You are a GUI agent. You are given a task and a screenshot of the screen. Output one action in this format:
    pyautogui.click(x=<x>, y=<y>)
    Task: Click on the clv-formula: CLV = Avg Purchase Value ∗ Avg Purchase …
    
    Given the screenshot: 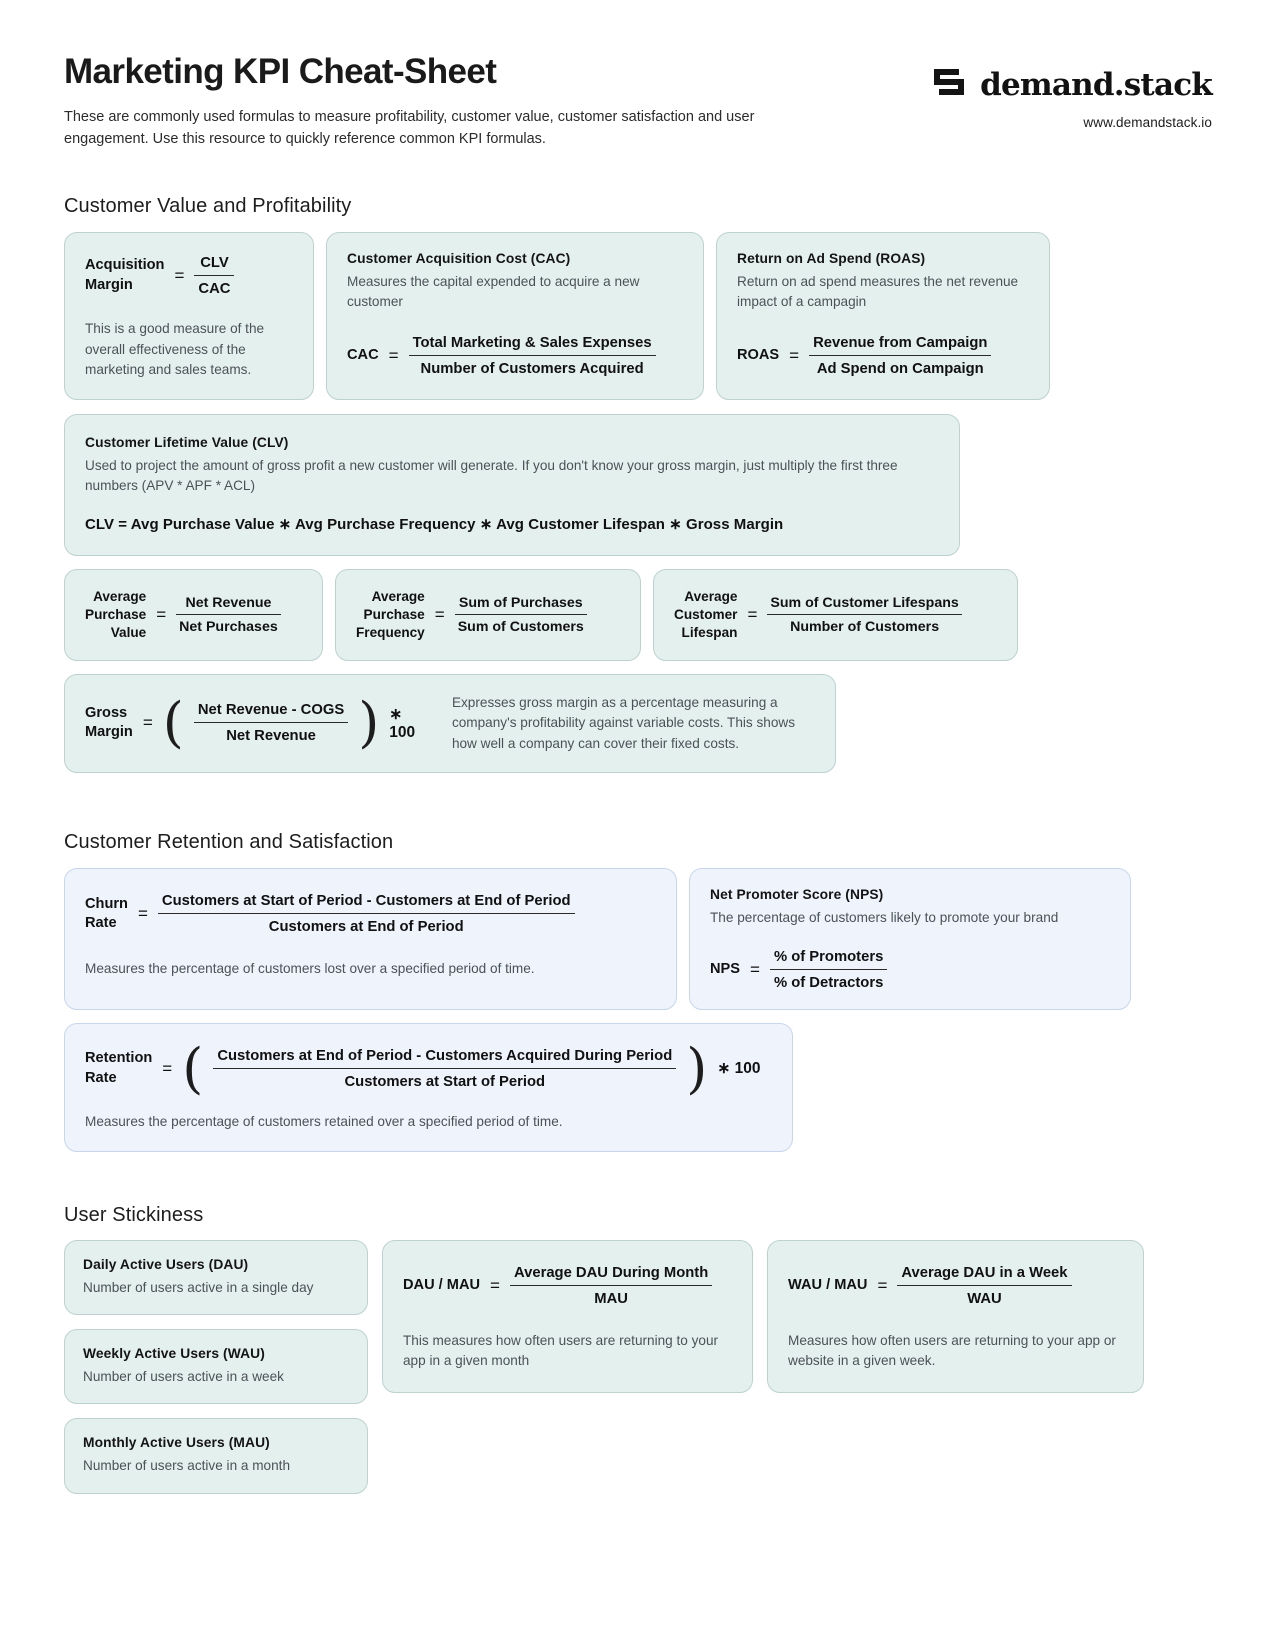 What is the action you would take?
    pyautogui.click(x=434, y=524)
    